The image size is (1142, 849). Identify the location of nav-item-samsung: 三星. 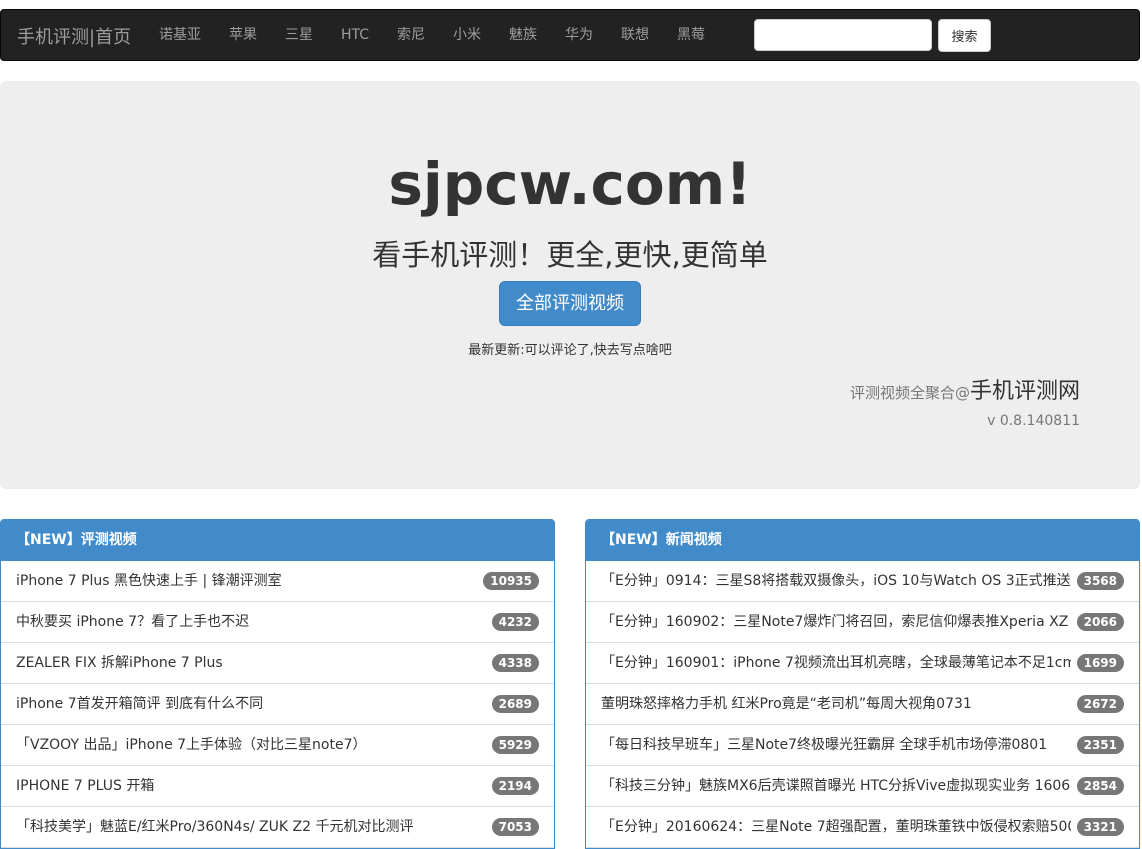
(299, 35).